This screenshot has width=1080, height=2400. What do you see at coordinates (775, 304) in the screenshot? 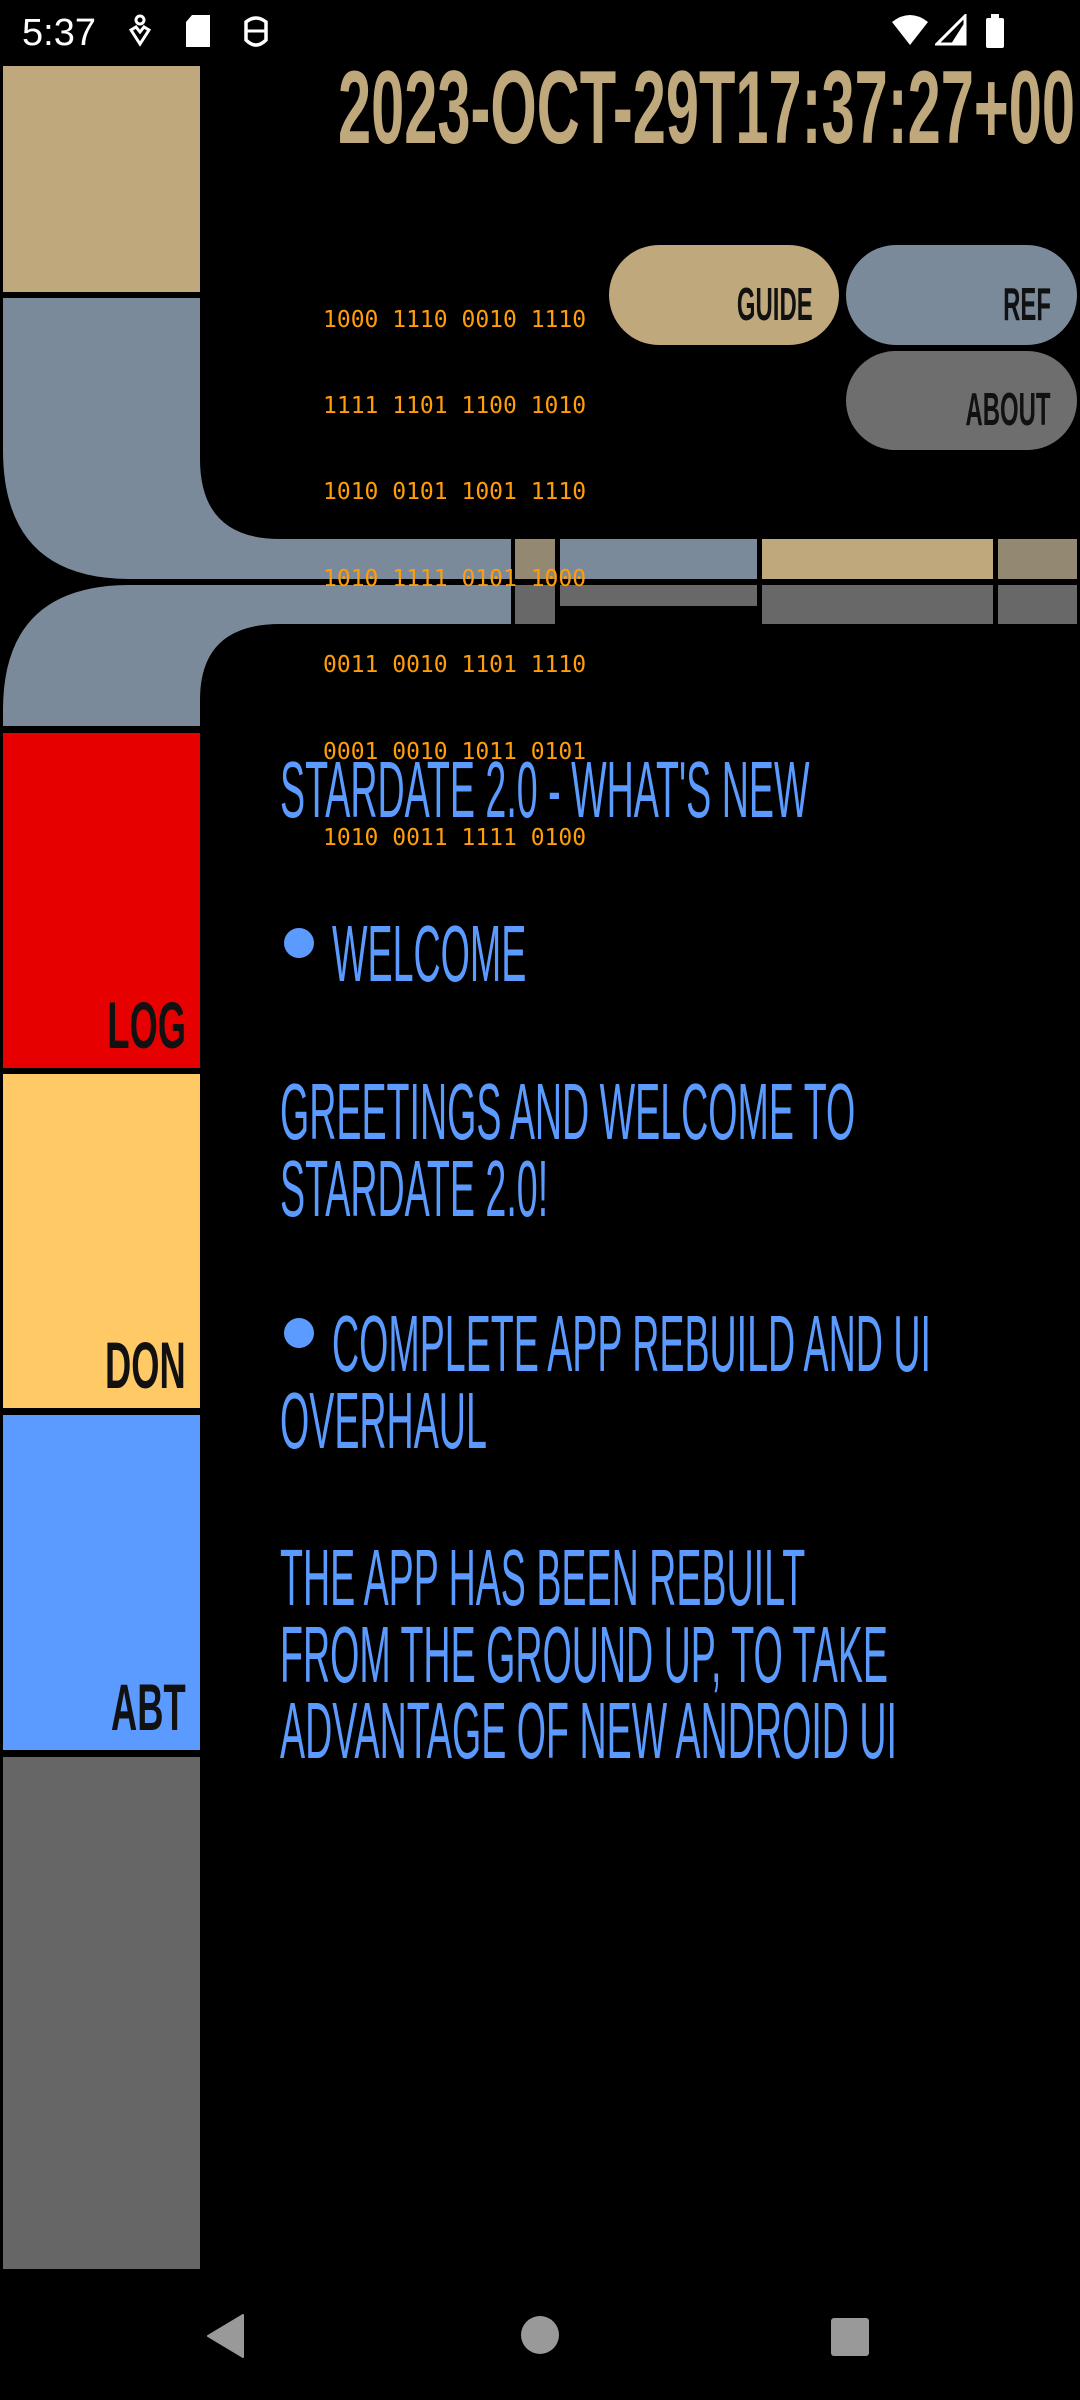
I see `guide-label: GUIDE` at bounding box center [775, 304].